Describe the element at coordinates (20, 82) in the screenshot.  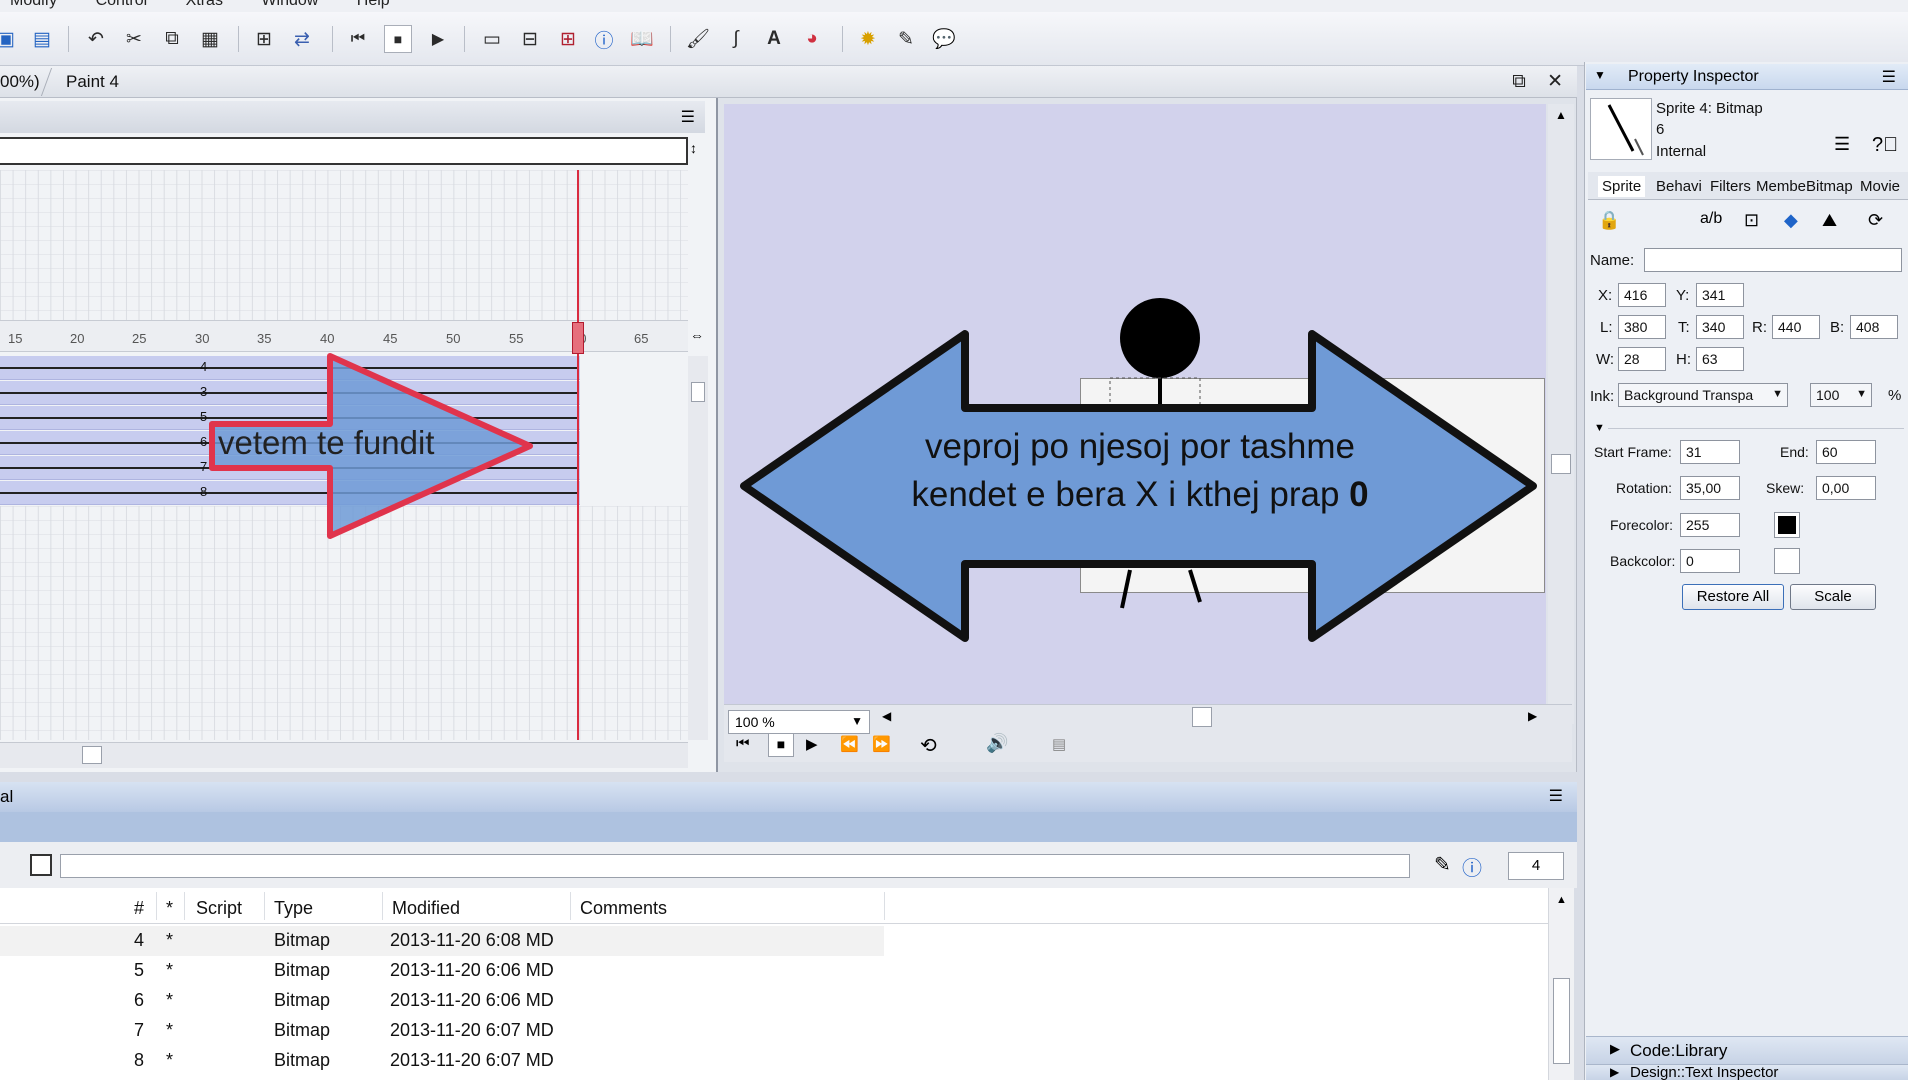
I see `tab-zoom: 00%)` at that location.